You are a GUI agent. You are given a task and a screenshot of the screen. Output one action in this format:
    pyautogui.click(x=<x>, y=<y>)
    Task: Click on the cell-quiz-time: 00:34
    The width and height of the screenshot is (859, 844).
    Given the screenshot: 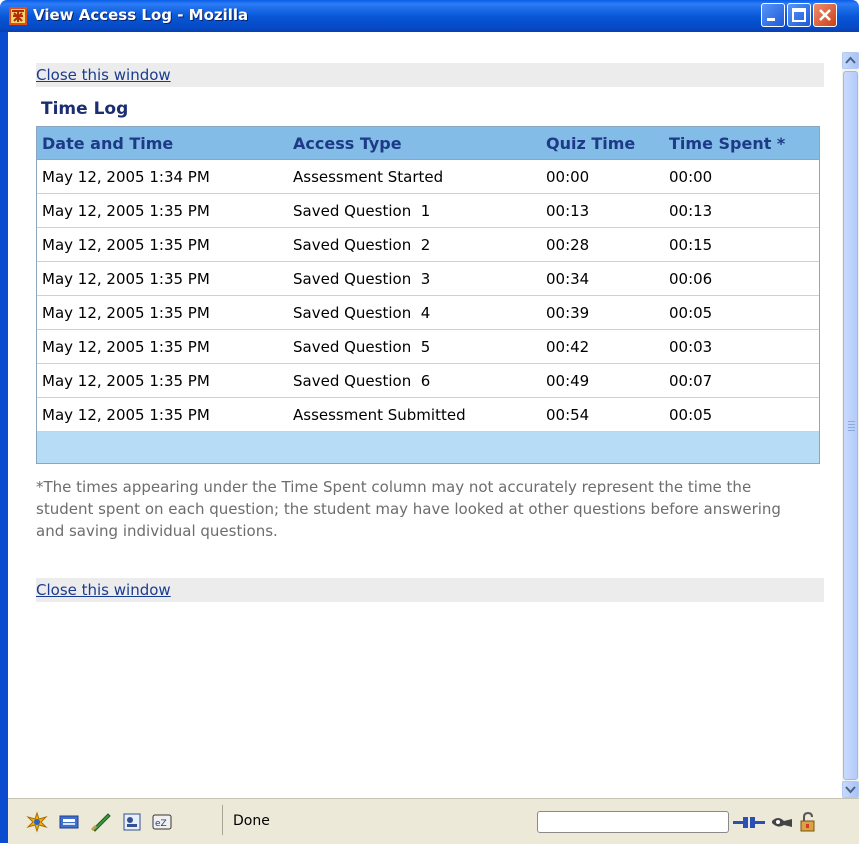 What is the action you would take?
    pyautogui.click(x=568, y=279)
    